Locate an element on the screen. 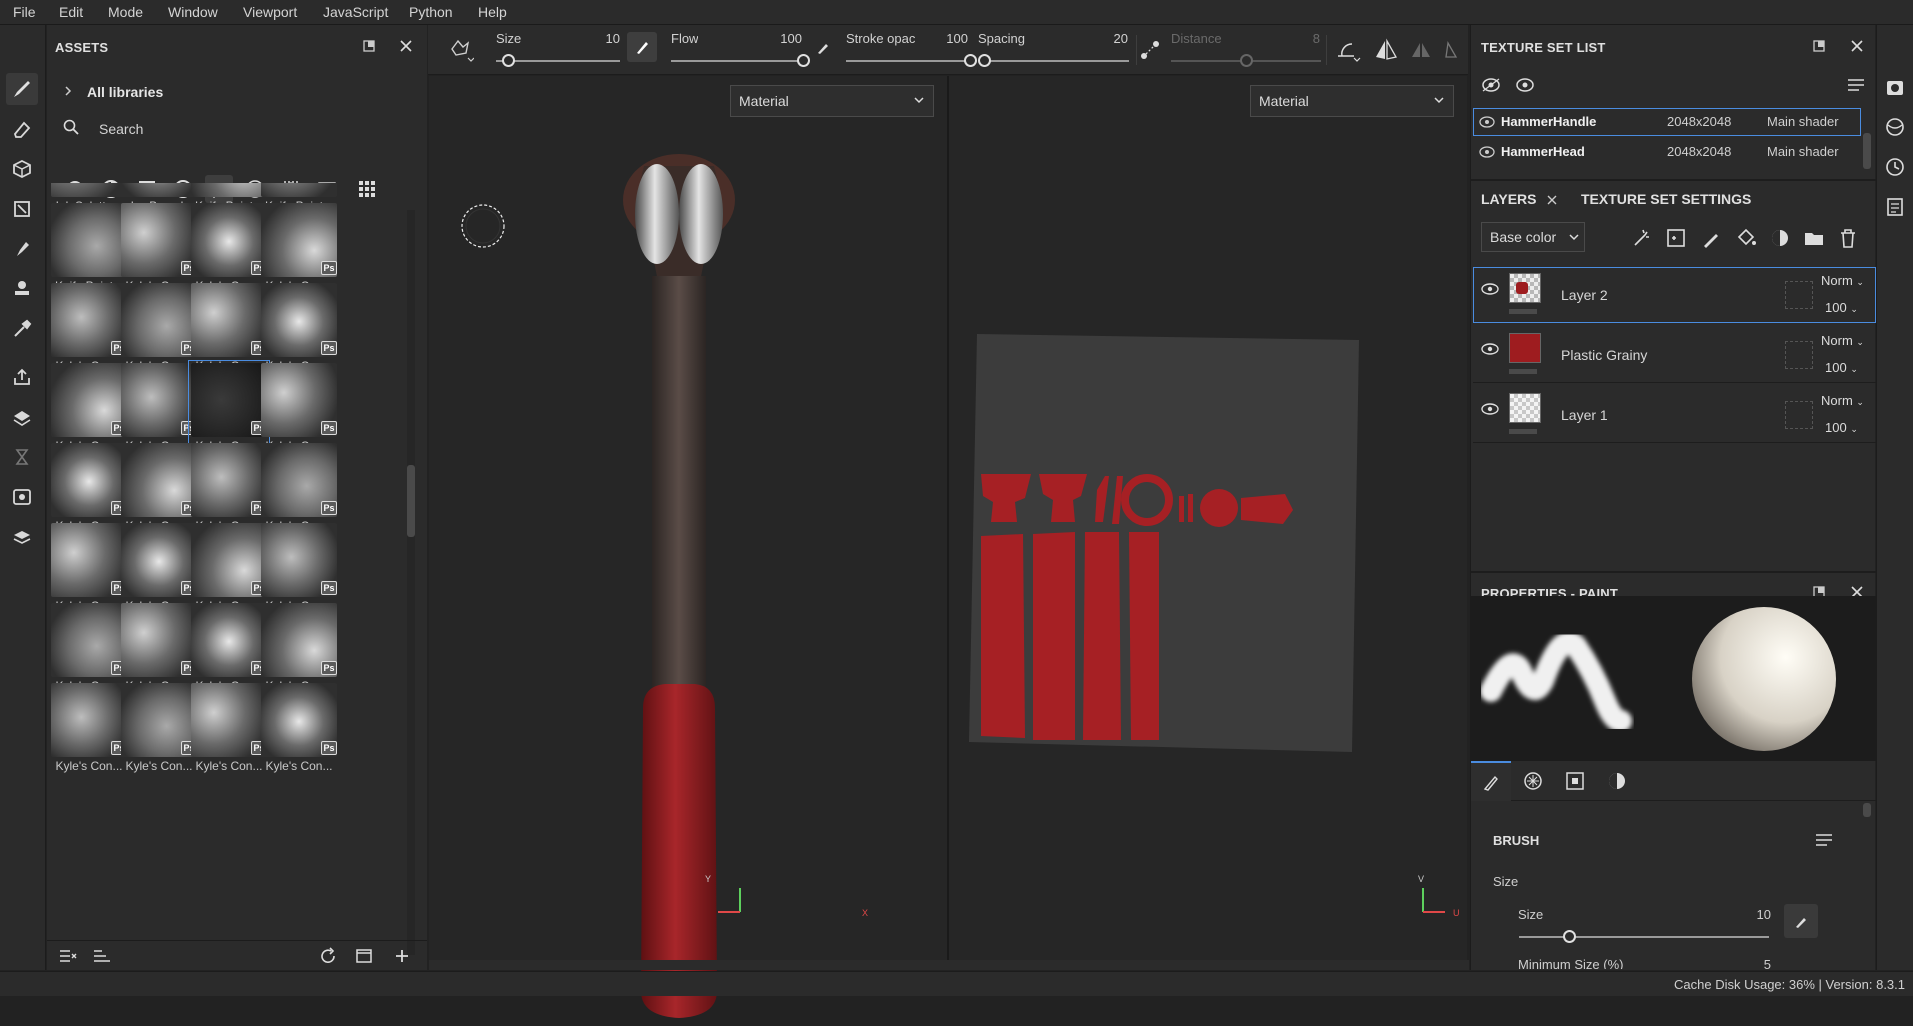  sort-list-icon is located at coordinates (102, 956).